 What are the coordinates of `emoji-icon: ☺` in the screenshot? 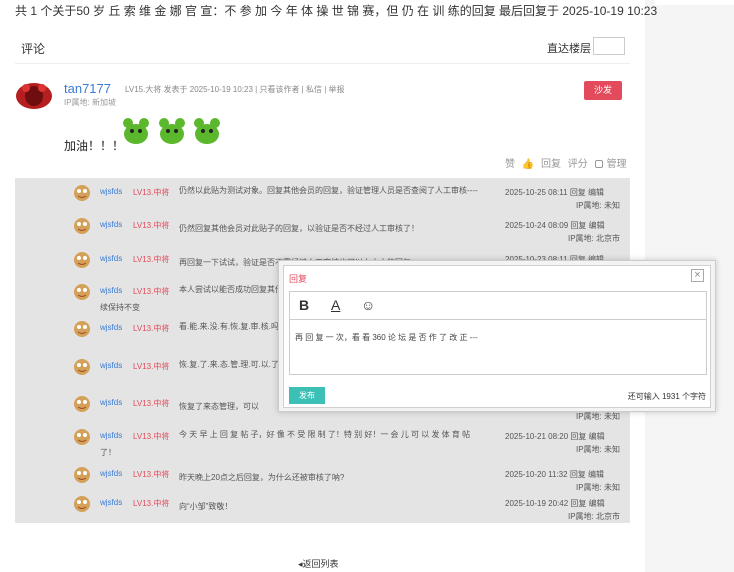 It's located at (368, 305).